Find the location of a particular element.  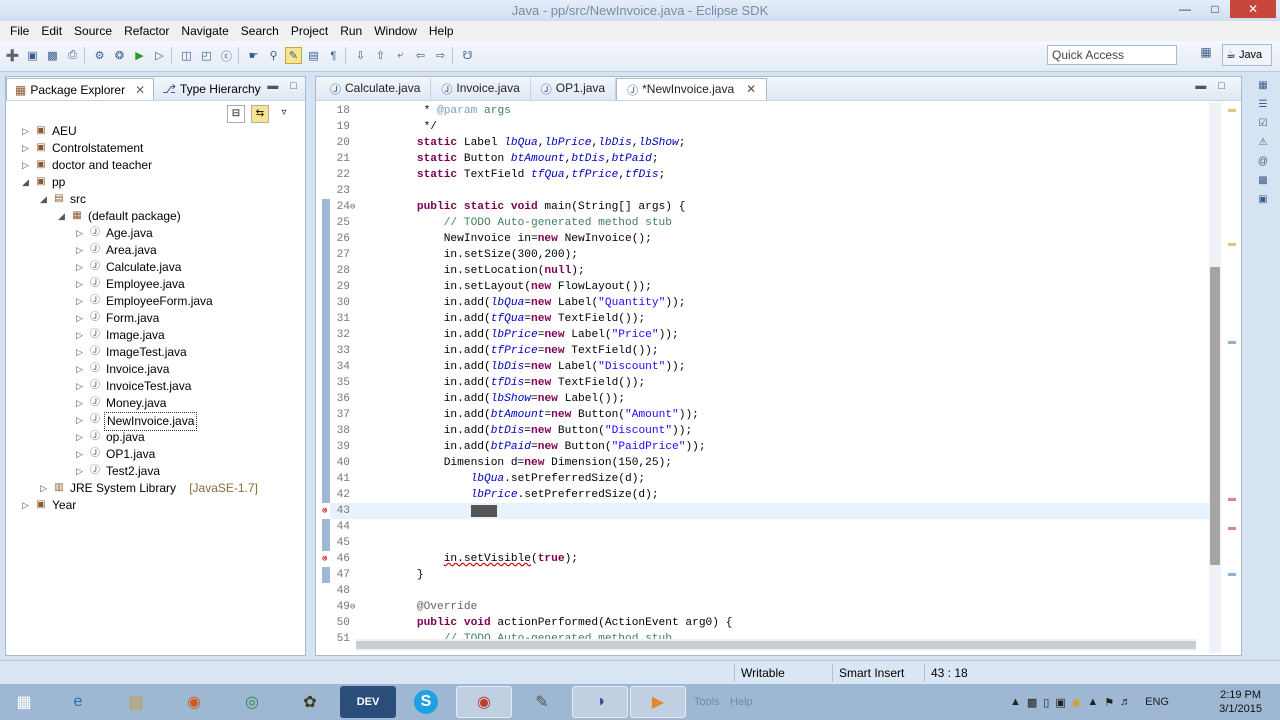

code-line: 34 in.add(lbDis=new Label("Discount")); is located at coordinates (767, 367).